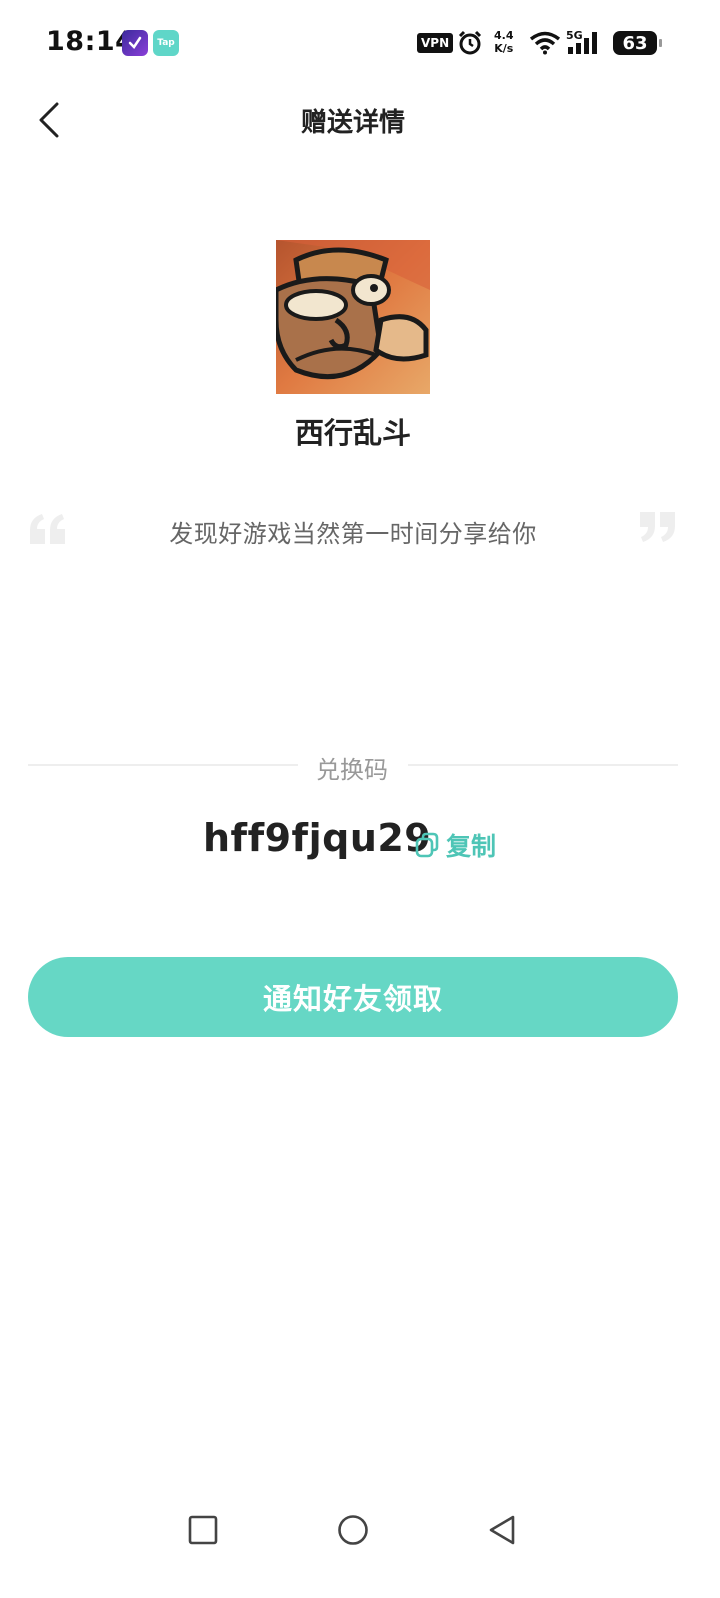  I want to click on battery-indicator: 63, so click(637, 43).